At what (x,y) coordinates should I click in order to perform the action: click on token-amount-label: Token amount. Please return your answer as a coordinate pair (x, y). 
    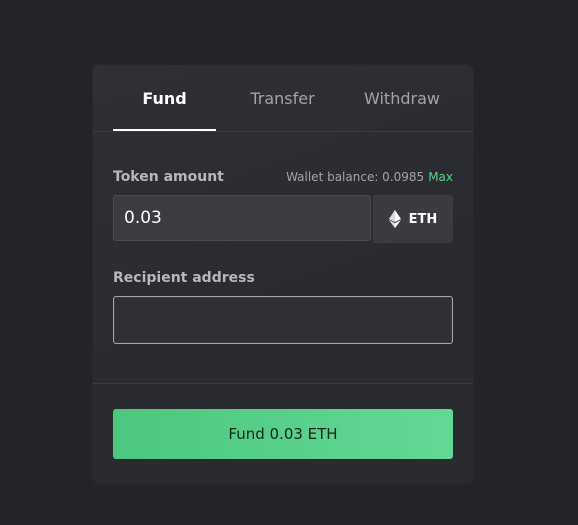
    Looking at the image, I should click on (168, 177).